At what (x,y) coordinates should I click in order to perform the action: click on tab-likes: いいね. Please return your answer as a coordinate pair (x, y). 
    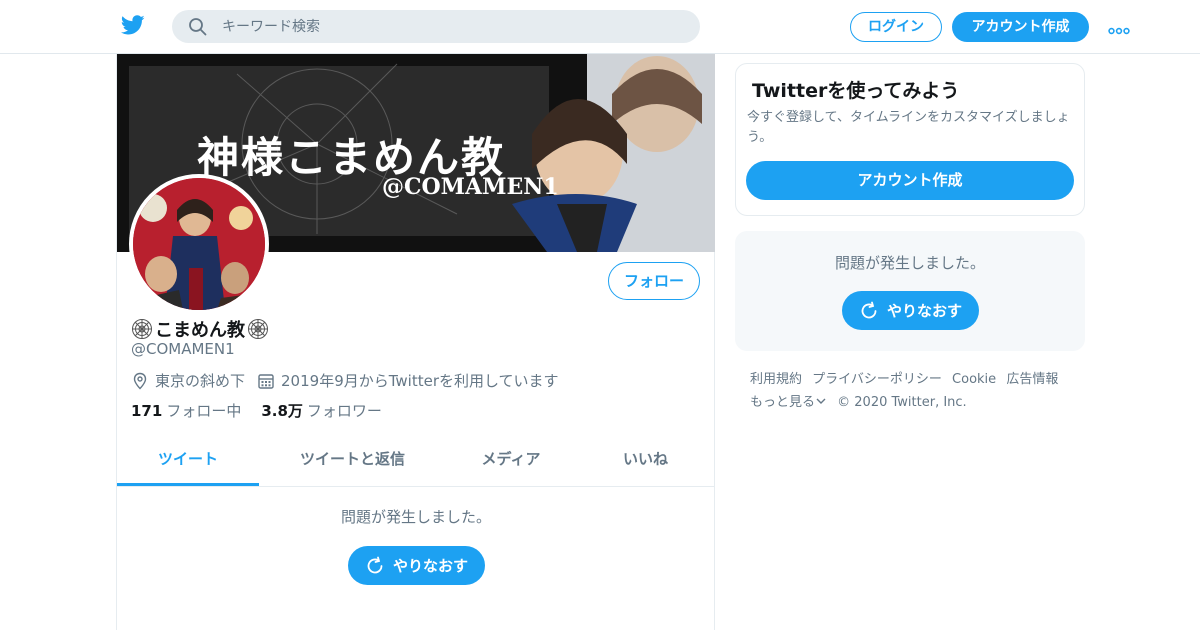
    Looking at the image, I should click on (645, 461).